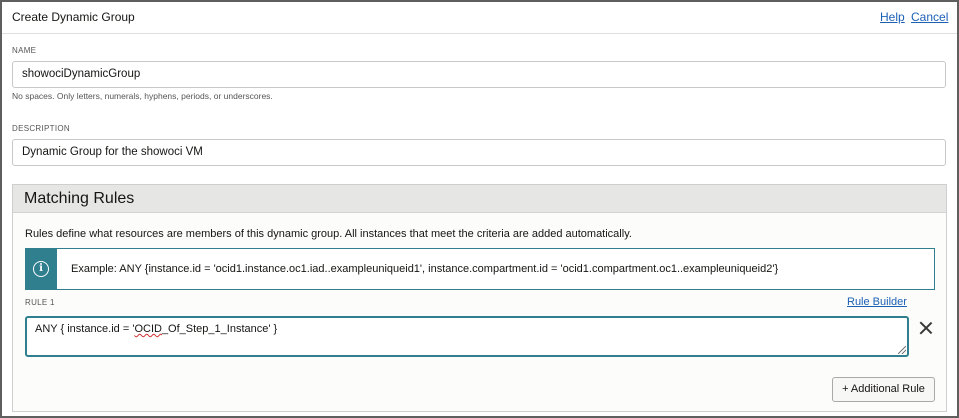  Describe the element at coordinates (479, 74) in the screenshot. I see `name-input: showociDynamicGroup` at that location.